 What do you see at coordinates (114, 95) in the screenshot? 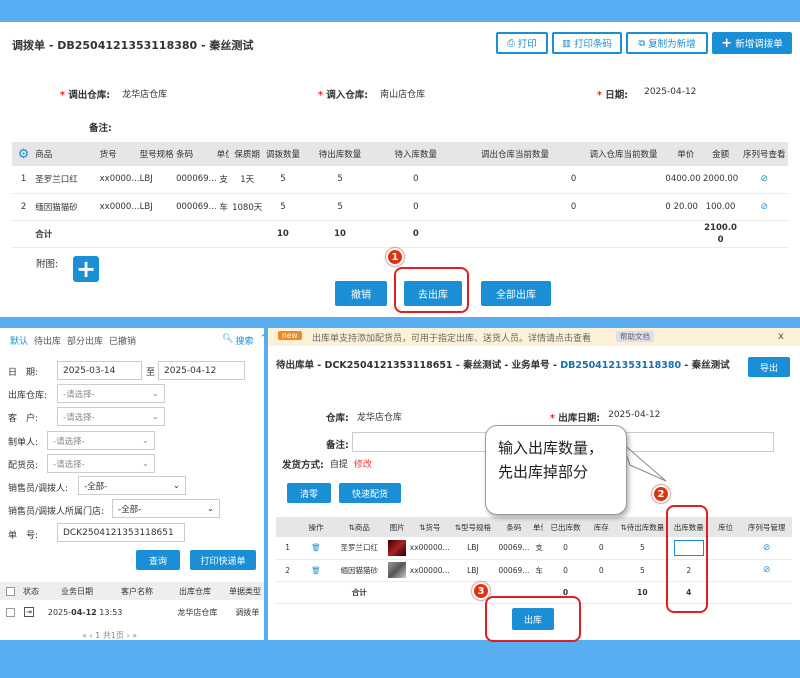
I see `out-warehouse-field: * 调出仓库: 龙华店仓库` at bounding box center [114, 95].